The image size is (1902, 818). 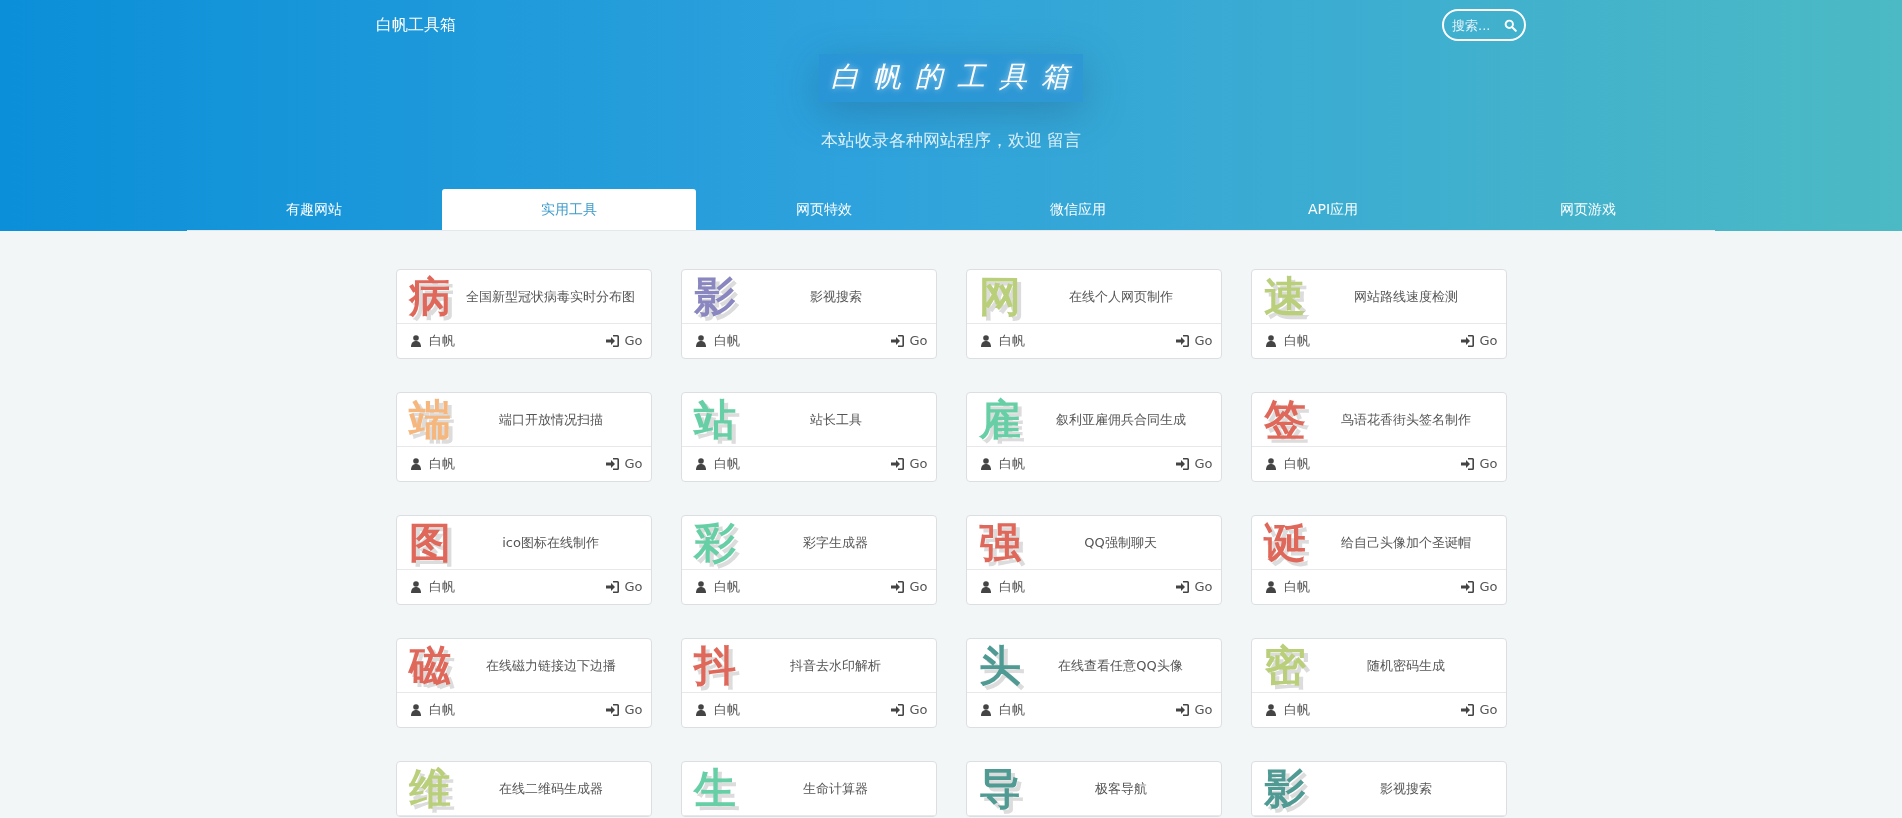 I want to click on tool-card: 签 鸟语花香街头签名制作 白帆 Go, so click(x=1378, y=437).